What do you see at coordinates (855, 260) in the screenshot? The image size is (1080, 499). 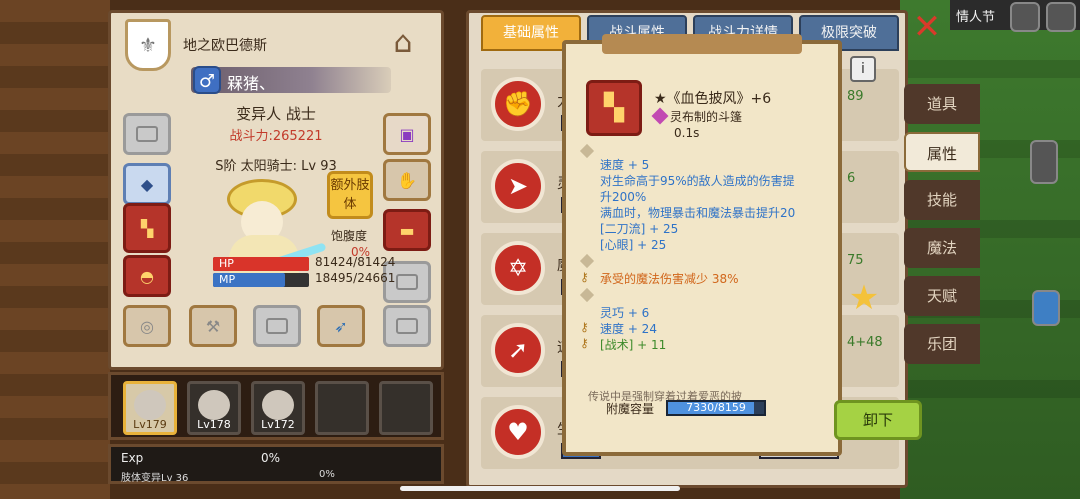 I see `attribute-bonus-value: 75` at bounding box center [855, 260].